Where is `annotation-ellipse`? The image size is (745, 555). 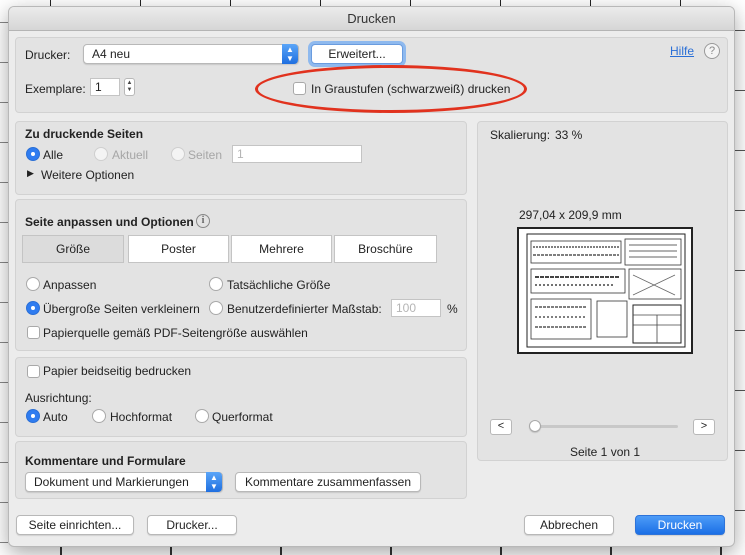 annotation-ellipse is located at coordinates (391, 89).